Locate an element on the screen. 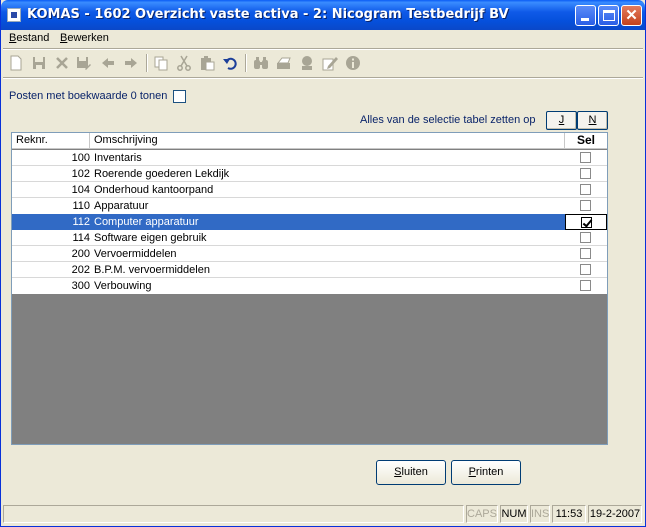 Image resolution: width=646 pixels, height=527 pixels. column-header-reknr: Reknr. is located at coordinates (51, 140).